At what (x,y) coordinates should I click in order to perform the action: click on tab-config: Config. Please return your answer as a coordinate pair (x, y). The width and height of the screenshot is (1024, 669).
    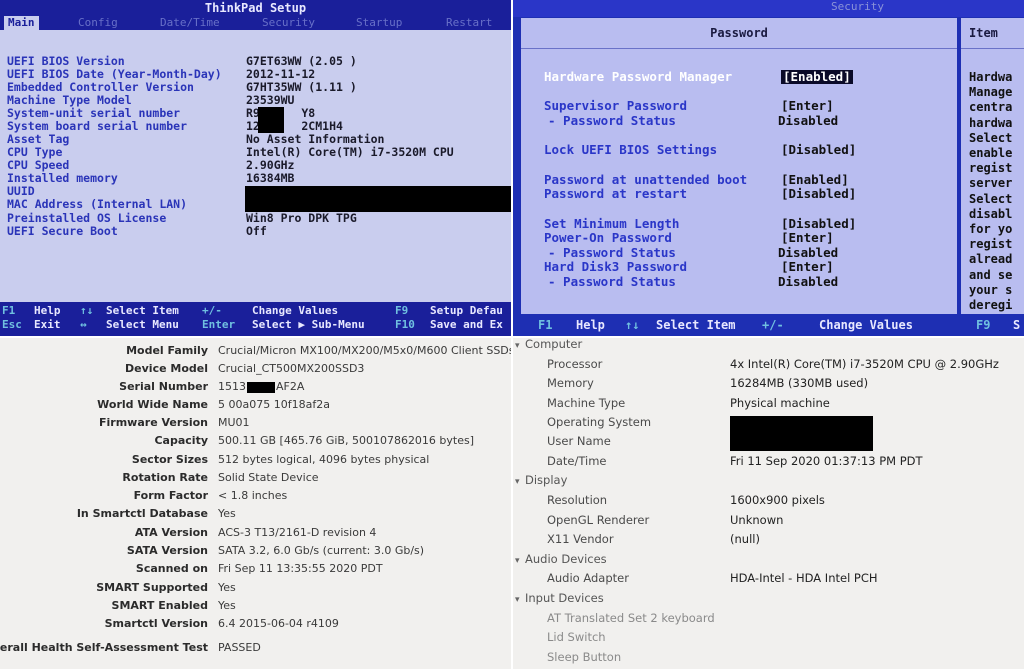
    Looking at the image, I should click on (98, 23).